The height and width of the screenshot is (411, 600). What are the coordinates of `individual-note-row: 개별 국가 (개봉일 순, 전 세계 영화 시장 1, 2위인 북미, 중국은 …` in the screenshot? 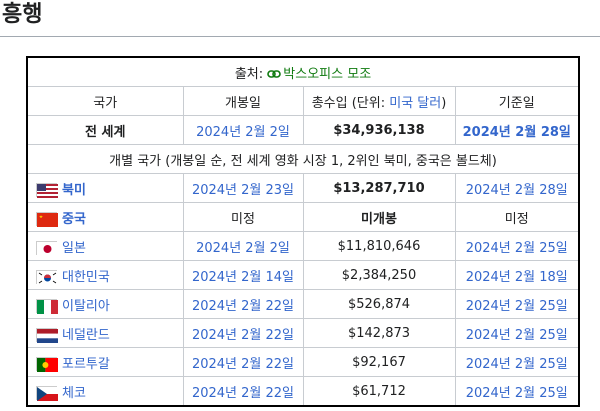 It's located at (303, 159).